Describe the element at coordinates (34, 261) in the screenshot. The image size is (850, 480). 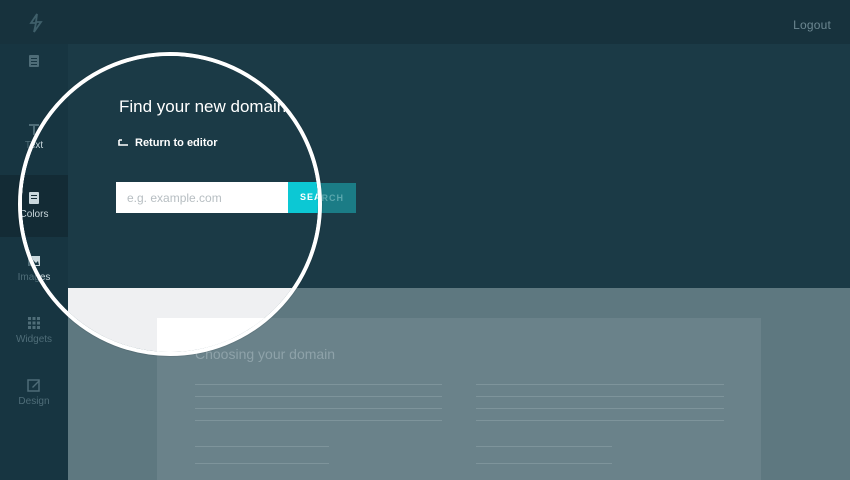
I see `image-icon` at that location.